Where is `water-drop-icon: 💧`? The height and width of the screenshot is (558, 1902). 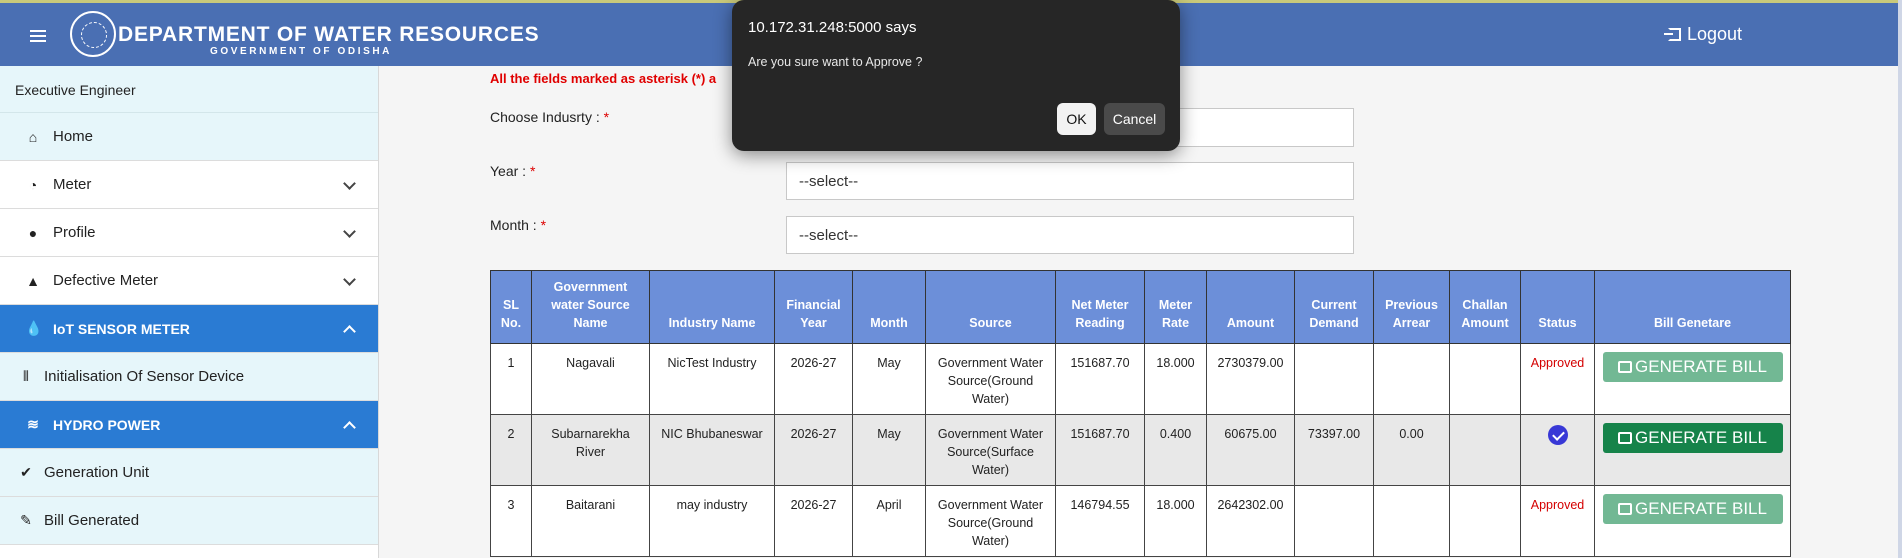 water-drop-icon: 💧 is located at coordinates (34, 328).